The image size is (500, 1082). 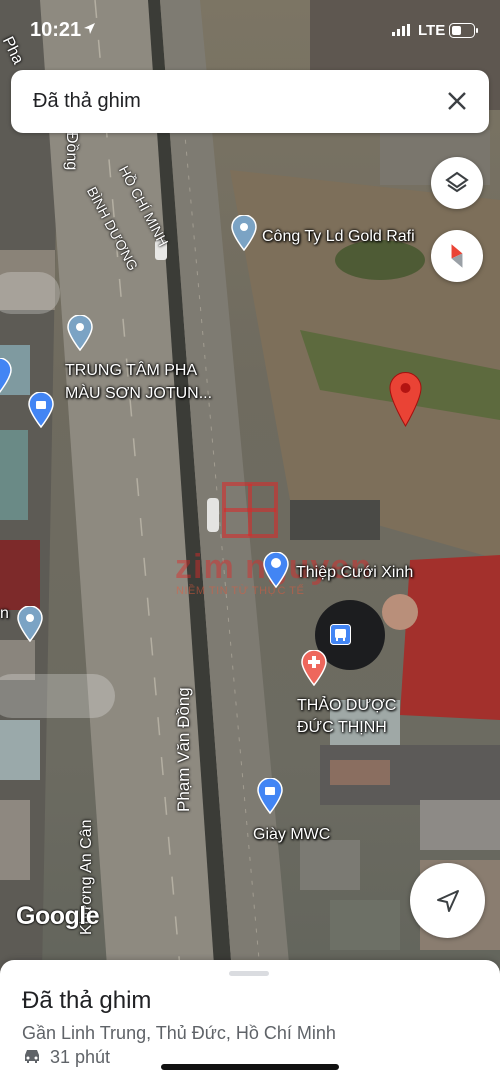 I want to click on my-location-button, so click(x=447, y=900).